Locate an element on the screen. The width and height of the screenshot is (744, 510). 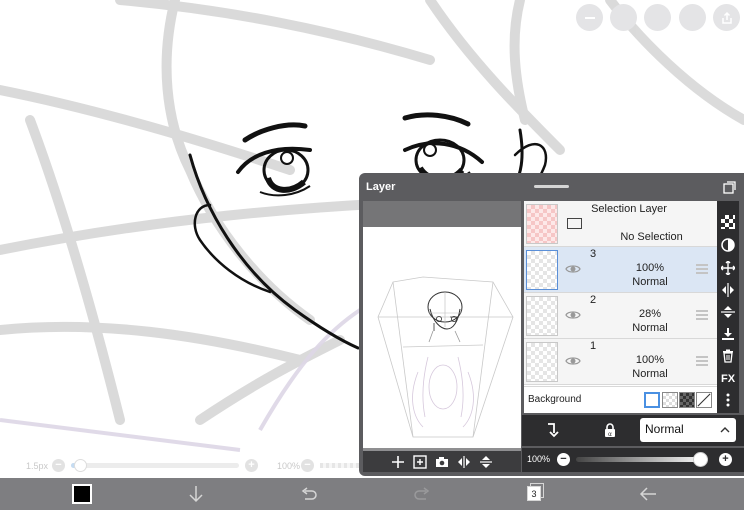
move-icon is located at coordinates (728, 268).